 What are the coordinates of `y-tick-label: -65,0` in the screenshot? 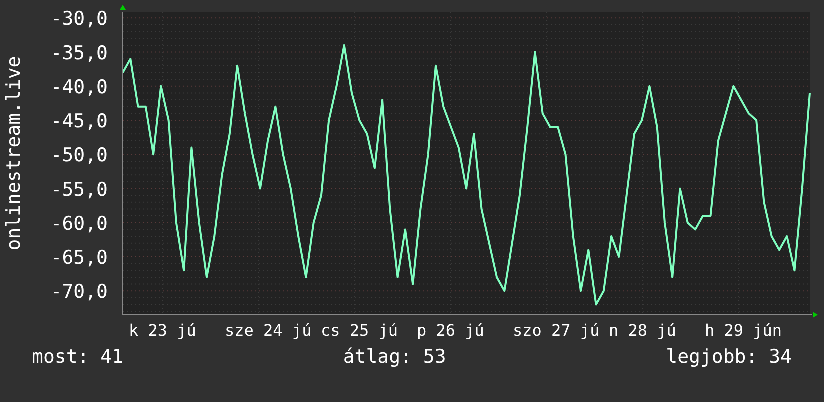 It's located at (79, 258).